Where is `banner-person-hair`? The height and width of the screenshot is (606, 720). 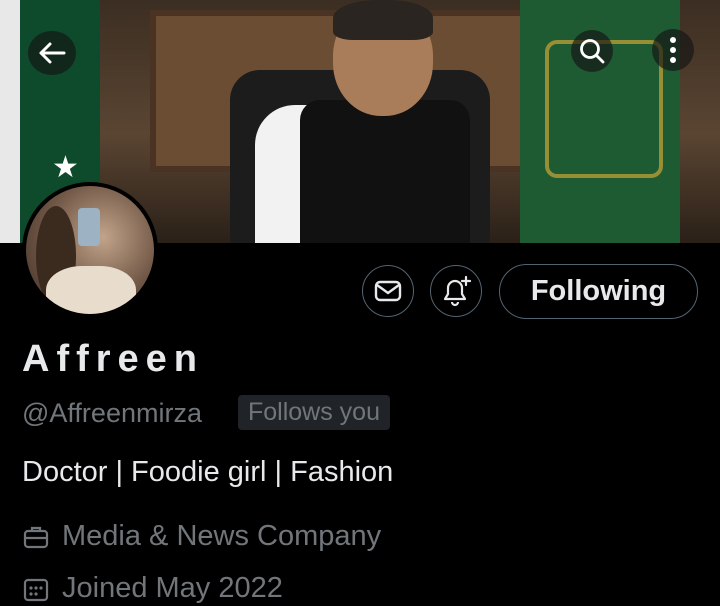
banner-person-hair is located at coordinates (383, 20).